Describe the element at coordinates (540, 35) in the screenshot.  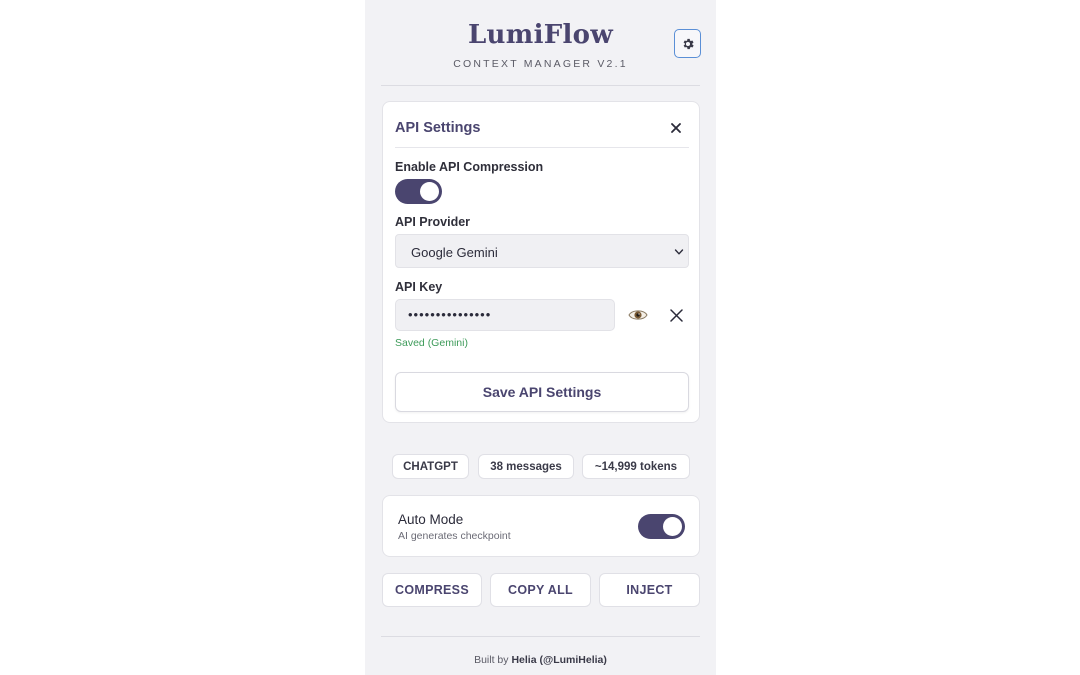
I see `app-title: LumiFlow` at that location.